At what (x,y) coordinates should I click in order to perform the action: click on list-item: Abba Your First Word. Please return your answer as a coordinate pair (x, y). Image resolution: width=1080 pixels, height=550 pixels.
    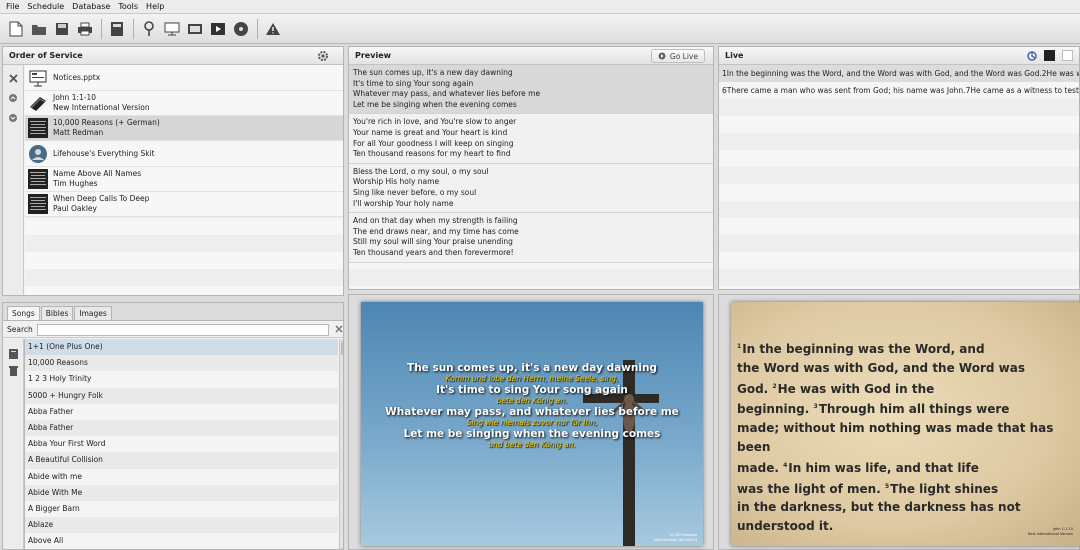
    Looking at the image, I should click on (181, 444).